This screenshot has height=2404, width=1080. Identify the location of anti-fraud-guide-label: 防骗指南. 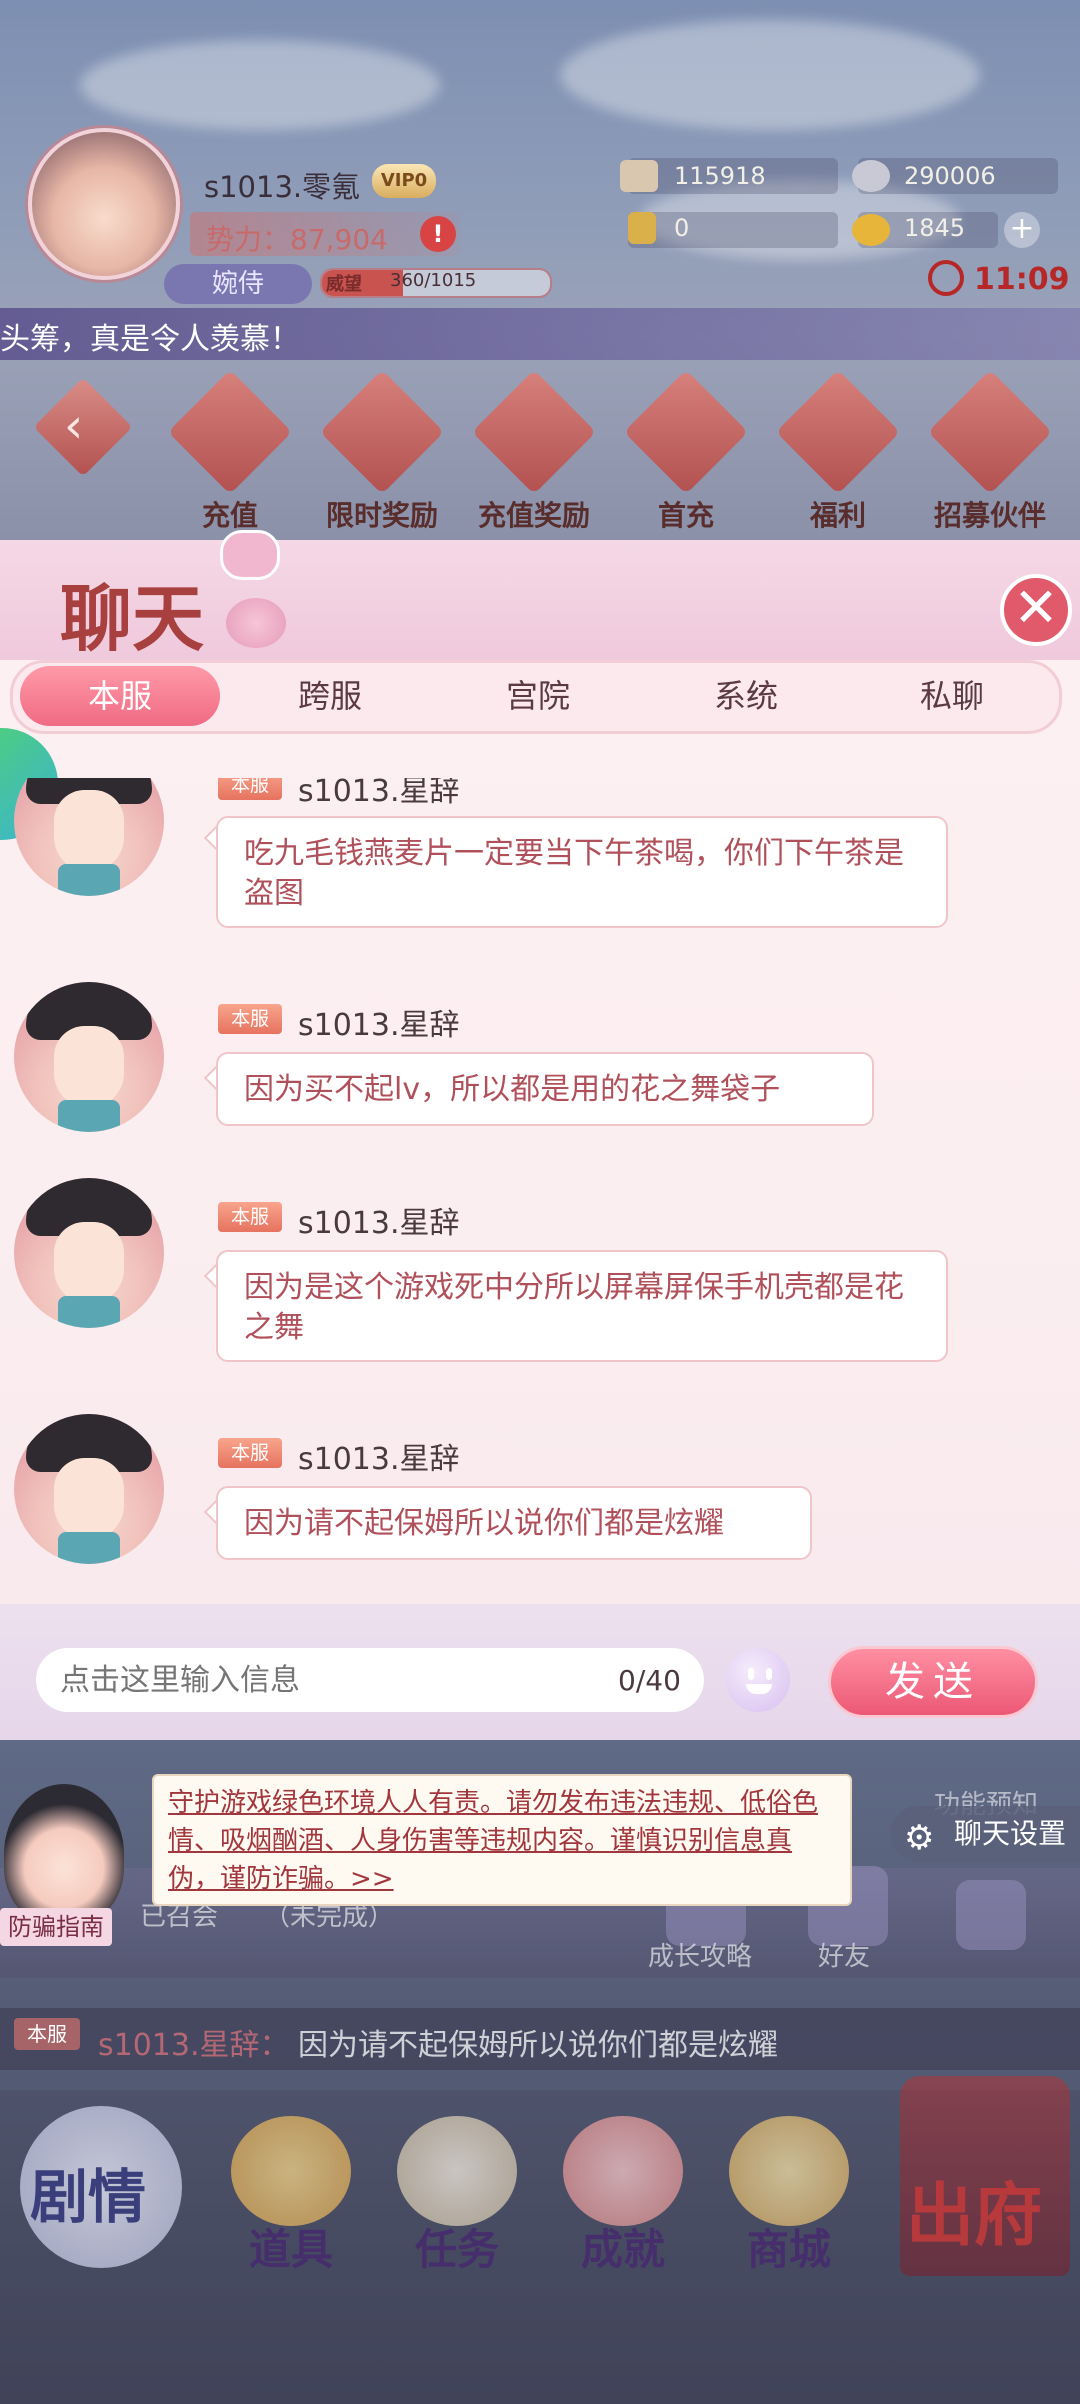
(56, 1927).